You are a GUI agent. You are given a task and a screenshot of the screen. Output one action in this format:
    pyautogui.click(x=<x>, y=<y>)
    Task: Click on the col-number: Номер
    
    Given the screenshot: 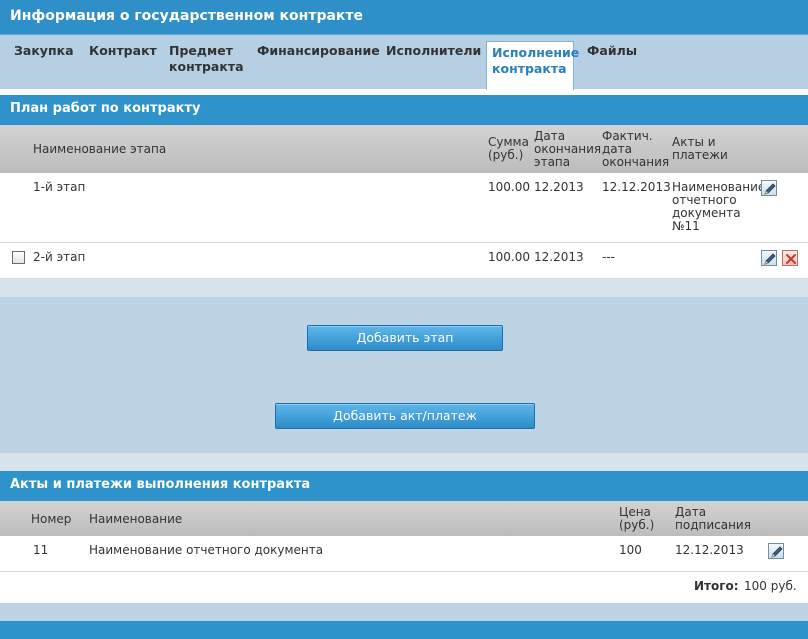 What is the action you would take?
    pyautogui.click(x=51, y=519)
    